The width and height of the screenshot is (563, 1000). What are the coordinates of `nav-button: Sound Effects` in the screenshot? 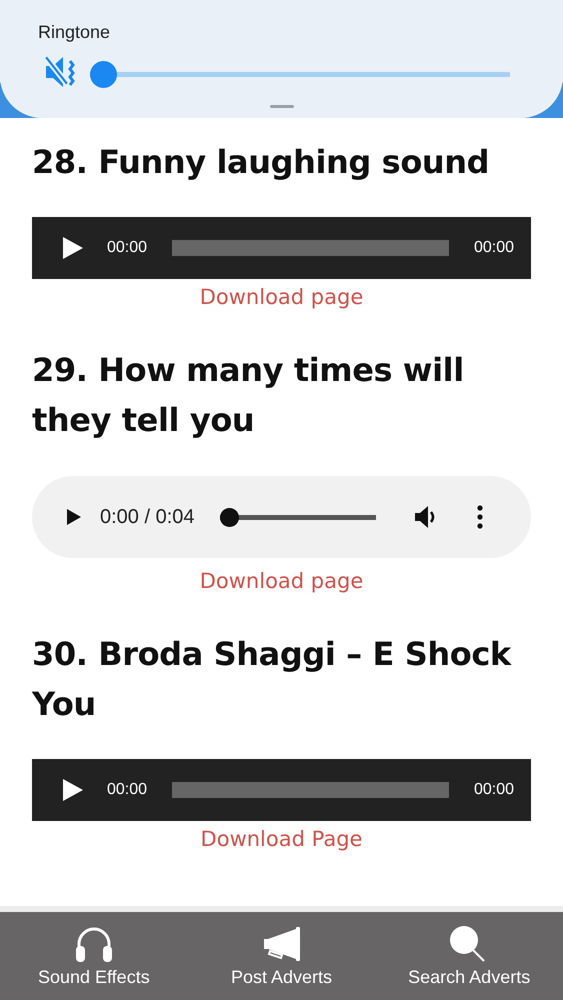 It's located at (94, 956).